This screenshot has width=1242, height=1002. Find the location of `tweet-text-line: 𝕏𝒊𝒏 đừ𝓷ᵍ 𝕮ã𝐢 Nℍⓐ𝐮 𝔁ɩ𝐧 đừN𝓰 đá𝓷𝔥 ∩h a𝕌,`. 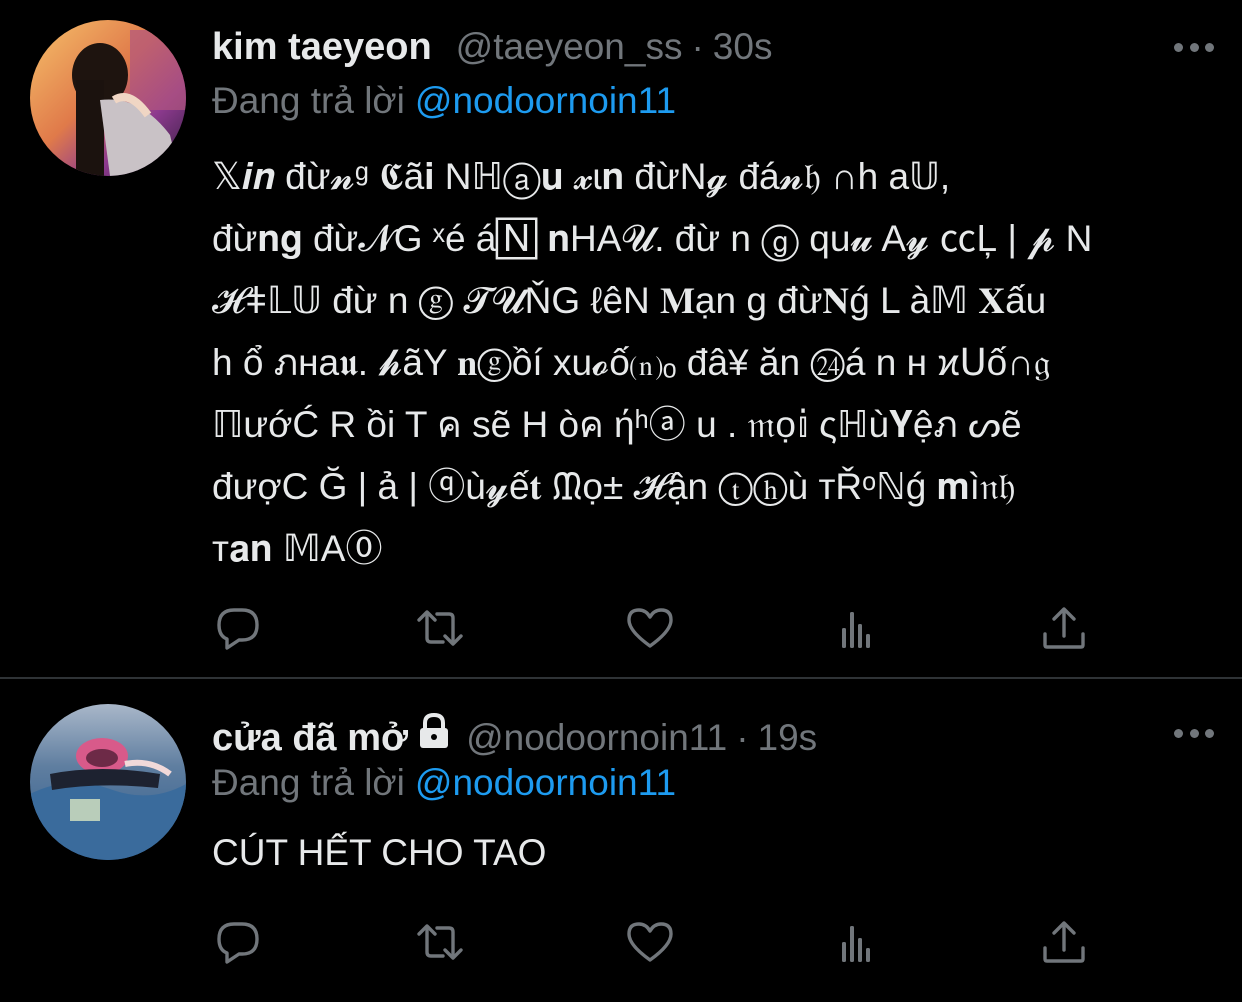

tweet-text-line: 𝕏𝒊𝒏 đừ𝓷ᵍ 𝕮ã𝐢 Nℍⓐ𝐮 𝔁ɩ𝐧 đừN𝓰 đá𝓷𝔥 ∩h a𝕌, is located at coordinates (581, 176).